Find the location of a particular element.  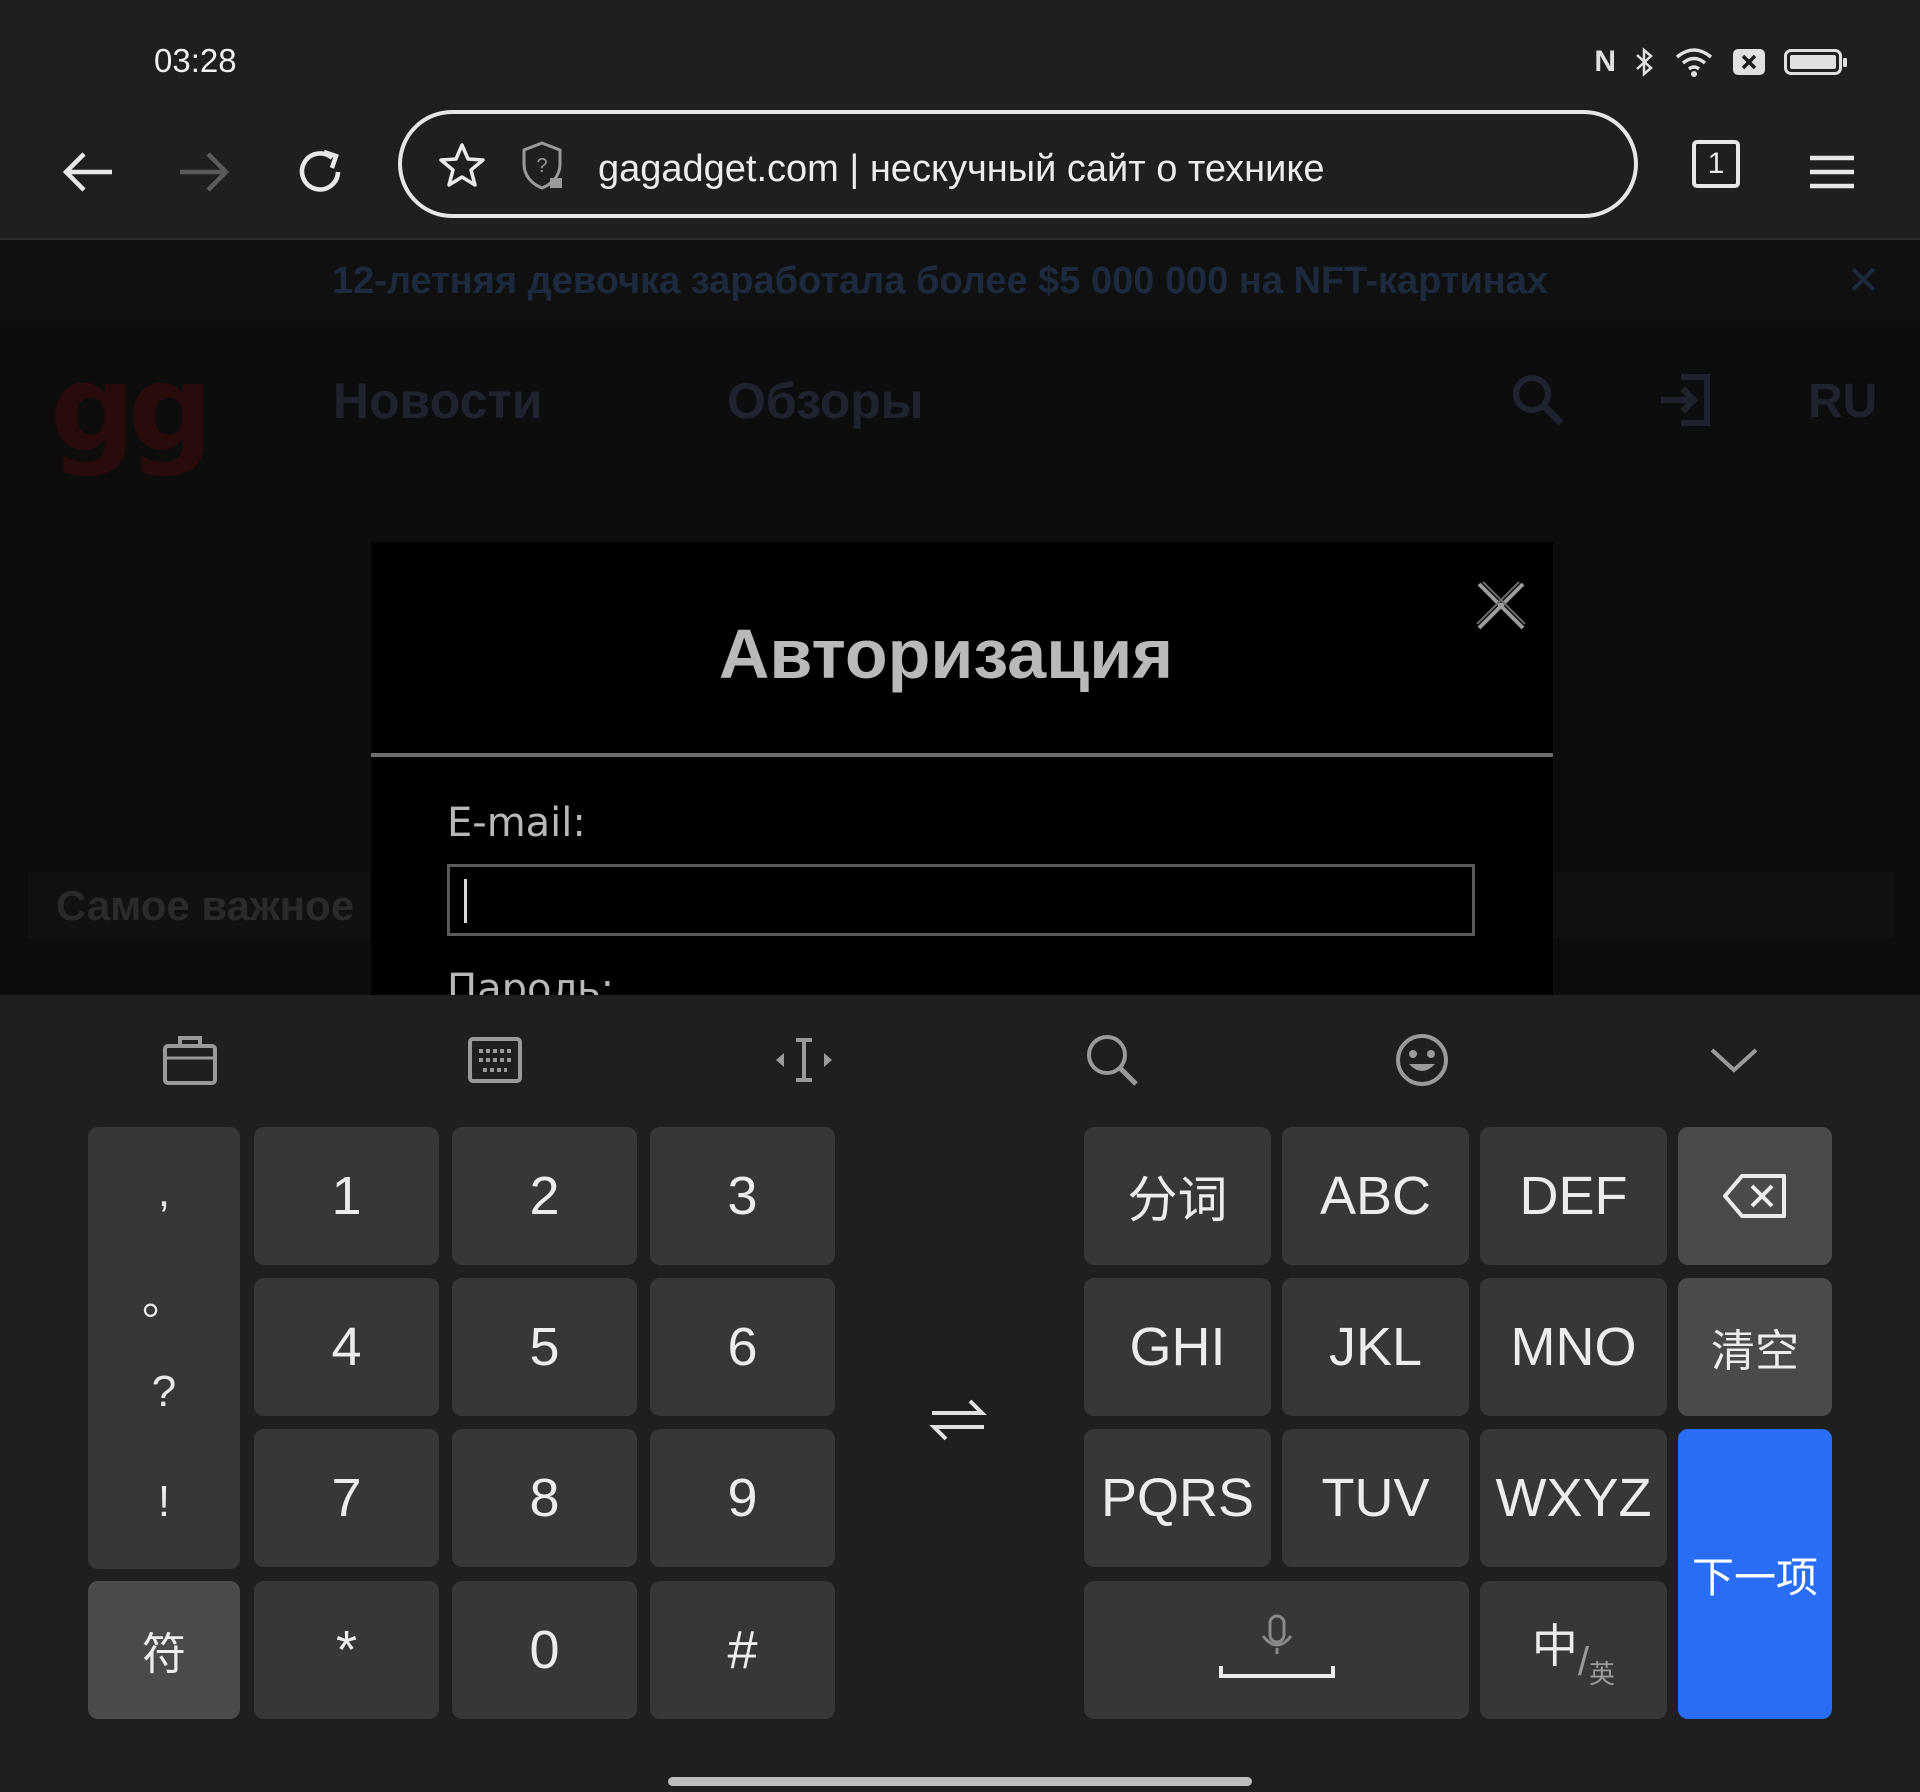

punct-comma-key: , is located at coordinates (164, 1192).